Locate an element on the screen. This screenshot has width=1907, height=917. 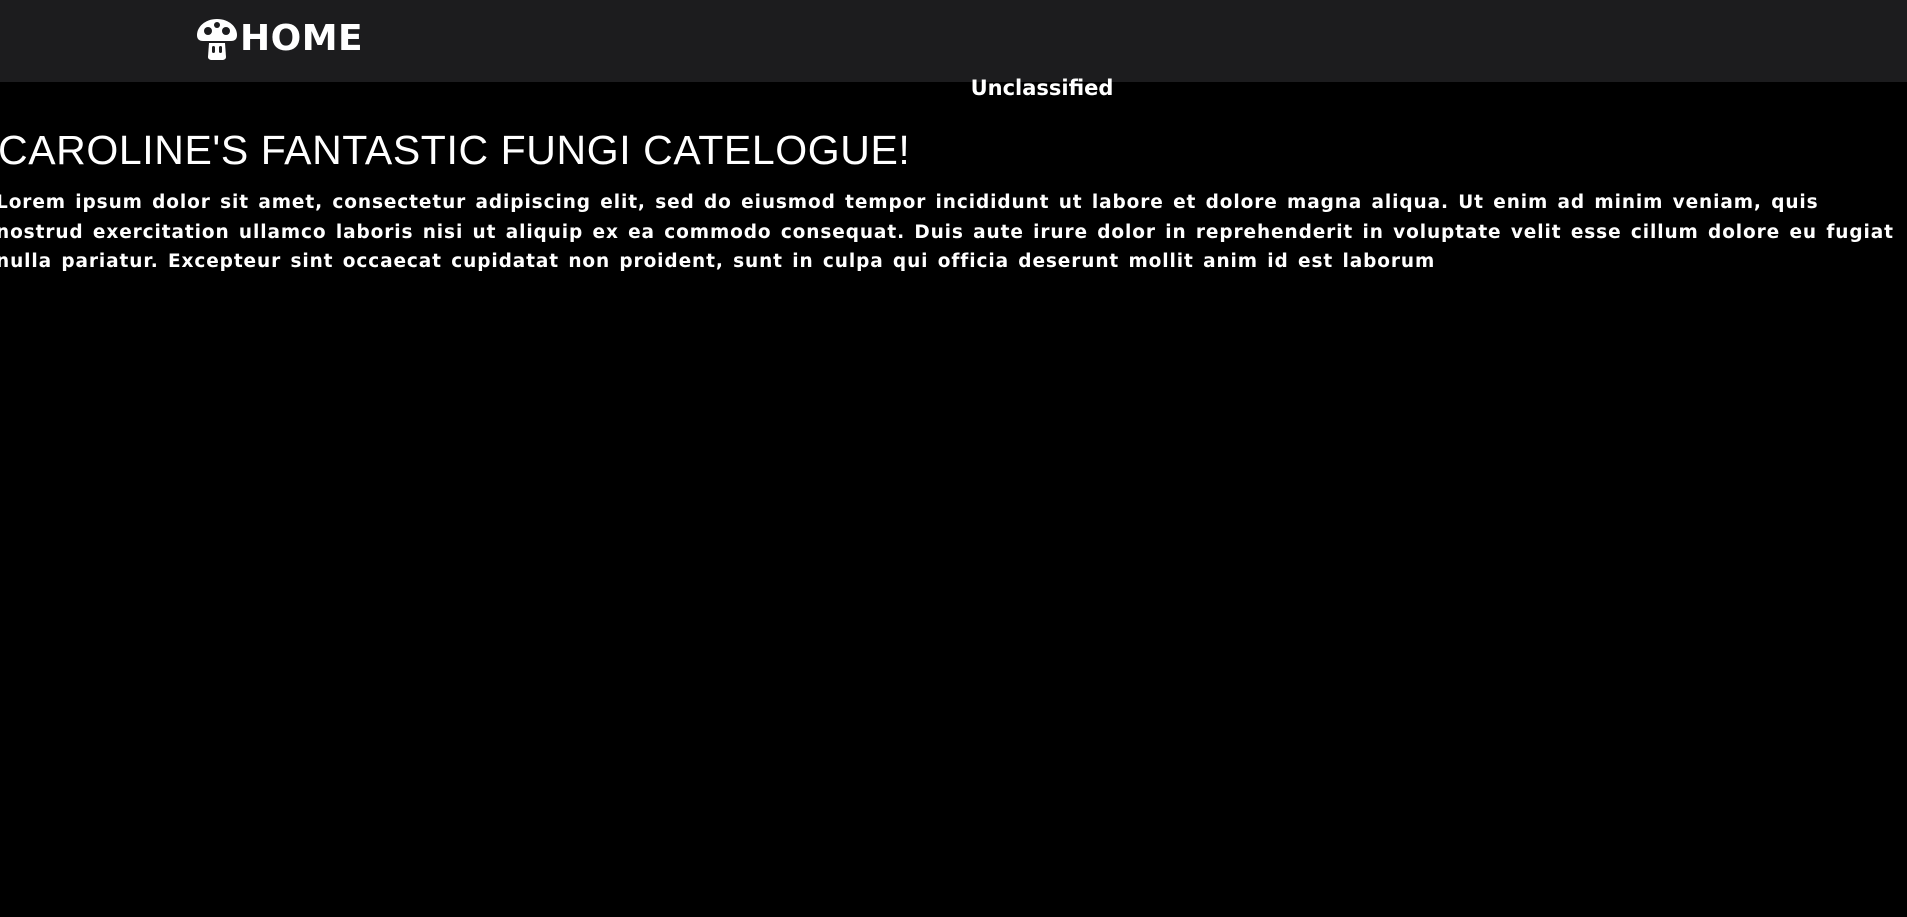
top-navbar: HOME is located at coordinates (953, 41).